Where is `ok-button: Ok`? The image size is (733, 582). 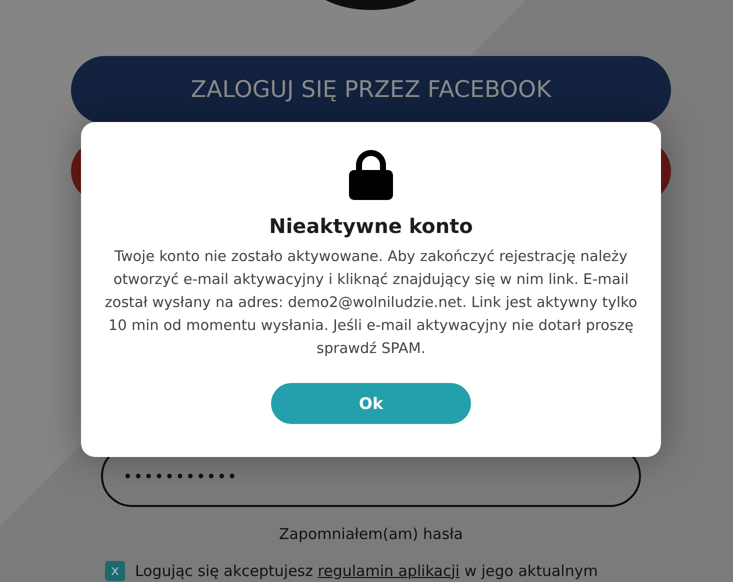
ok-button: Ok is located at coordinates (371, 403).